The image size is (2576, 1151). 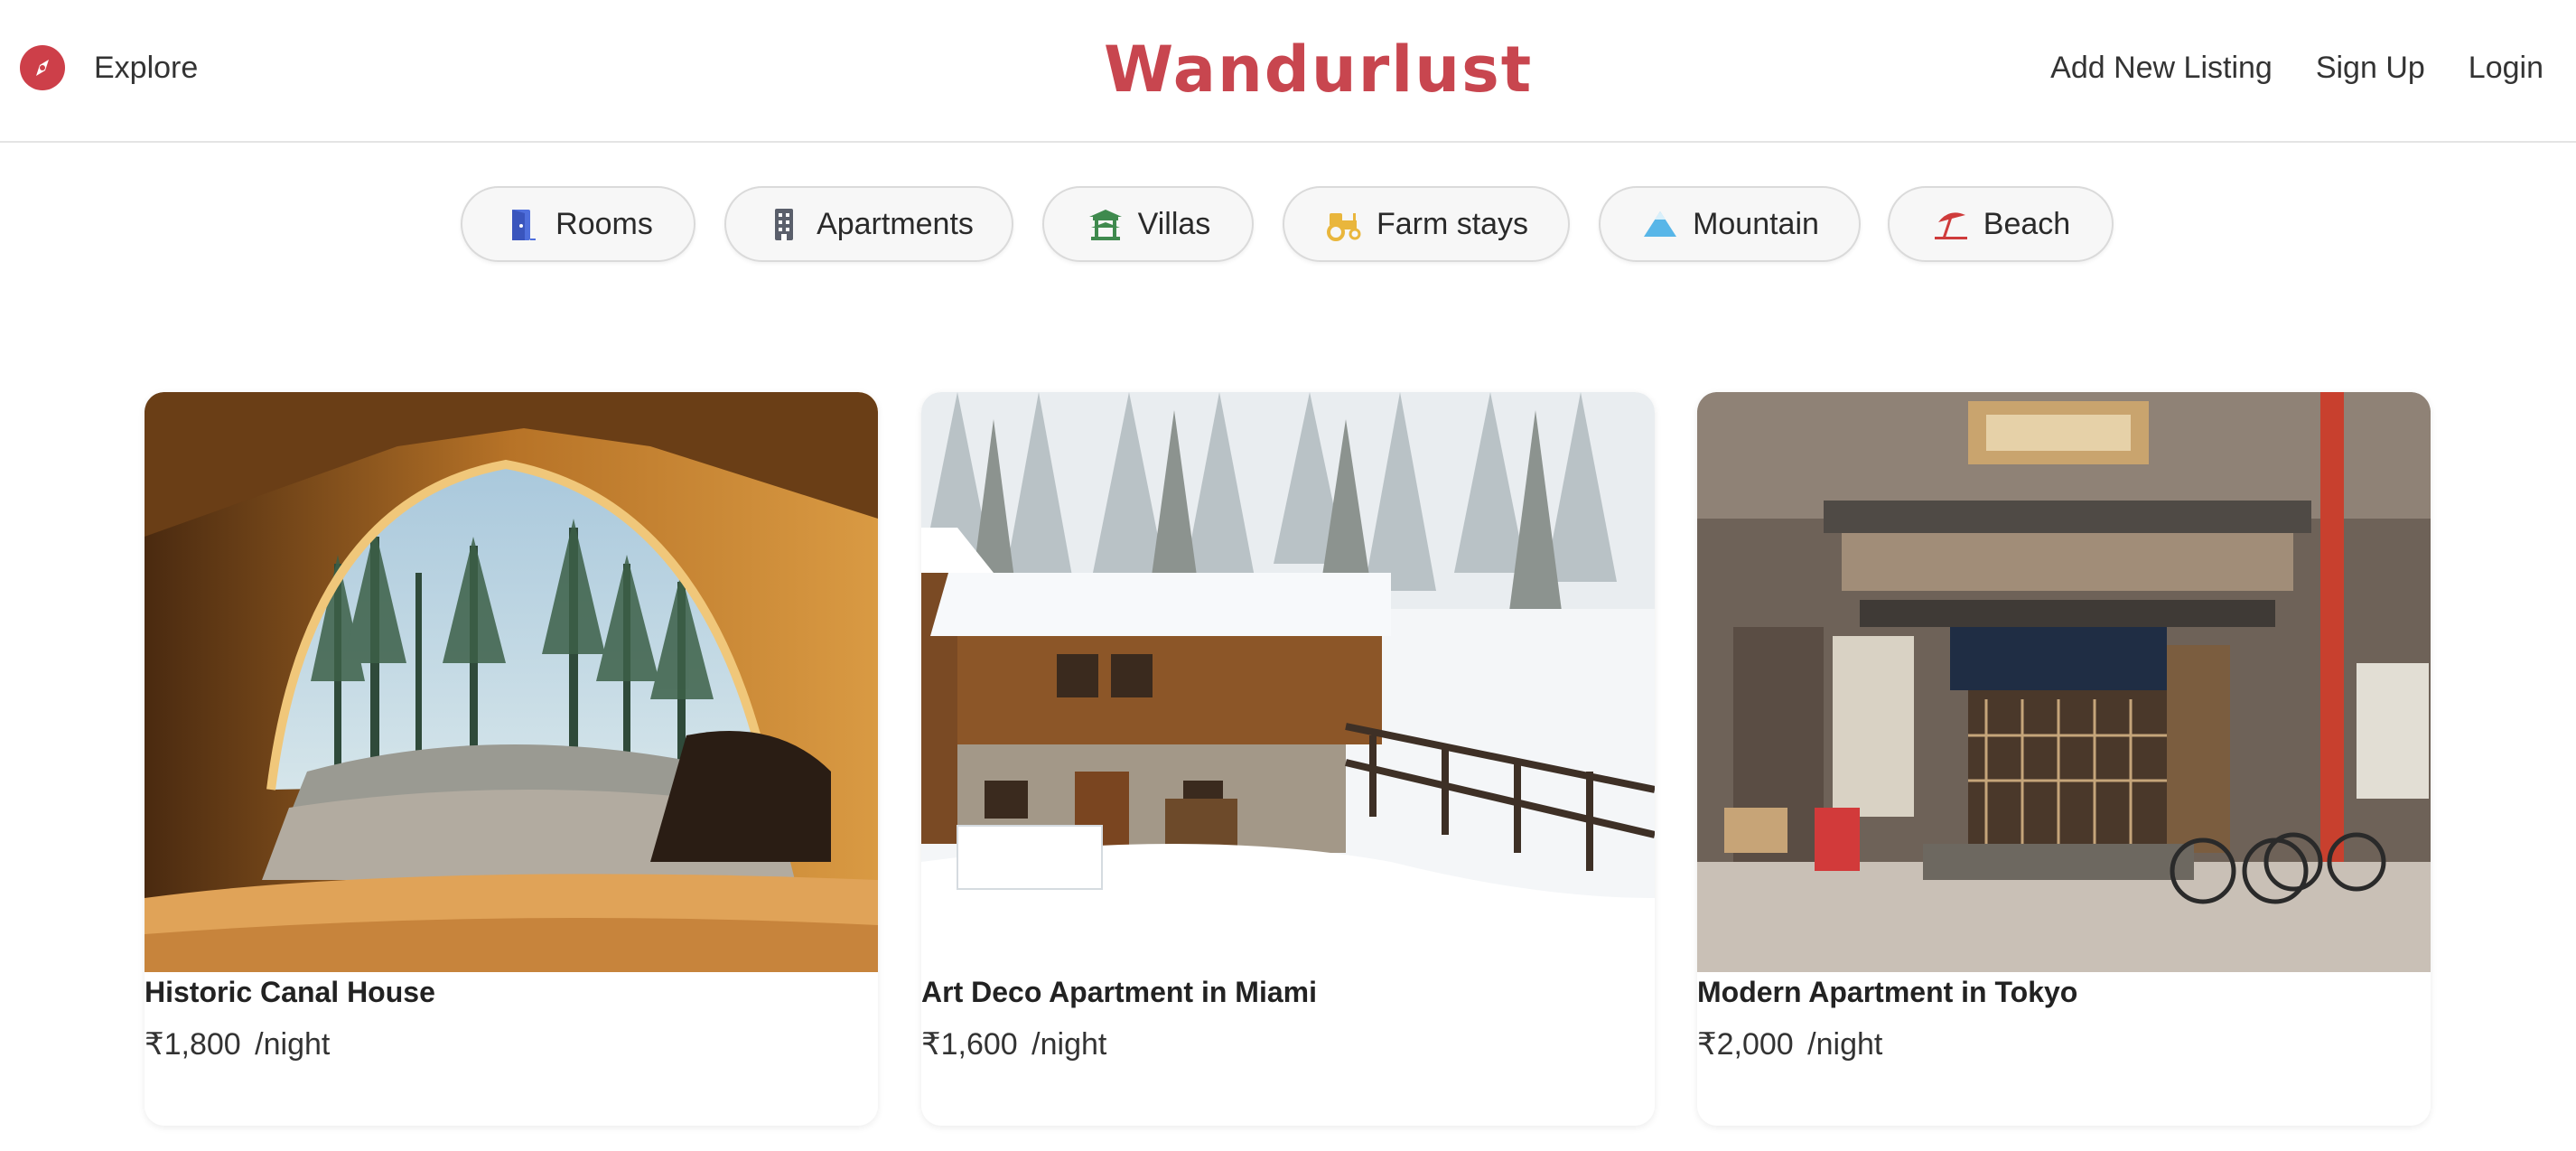 I want to click on mountain-icon, so click(x=1660, y=224).